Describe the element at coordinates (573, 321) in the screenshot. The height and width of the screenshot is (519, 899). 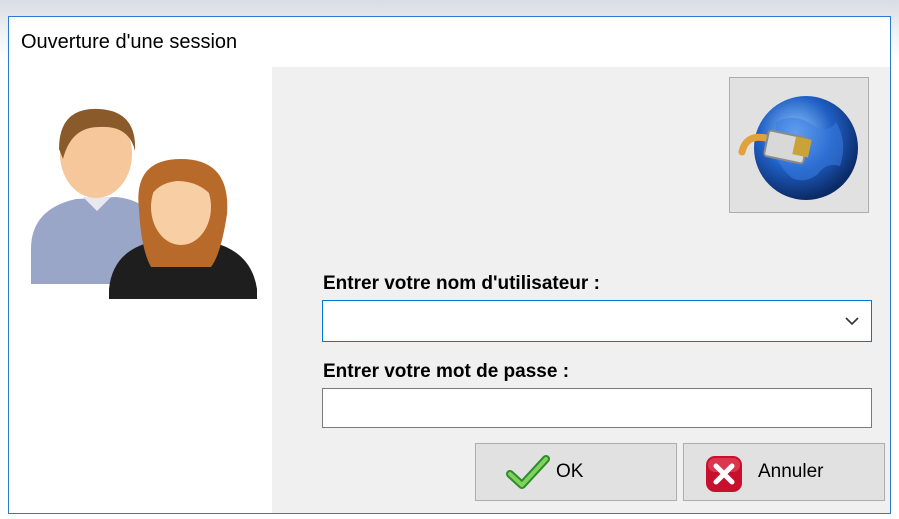
I see `username-input` at that location.